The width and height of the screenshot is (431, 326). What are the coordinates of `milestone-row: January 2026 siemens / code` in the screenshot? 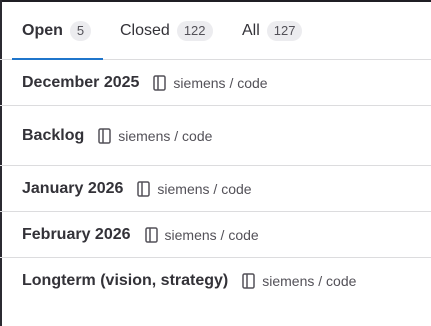 It's located at (215, 189).